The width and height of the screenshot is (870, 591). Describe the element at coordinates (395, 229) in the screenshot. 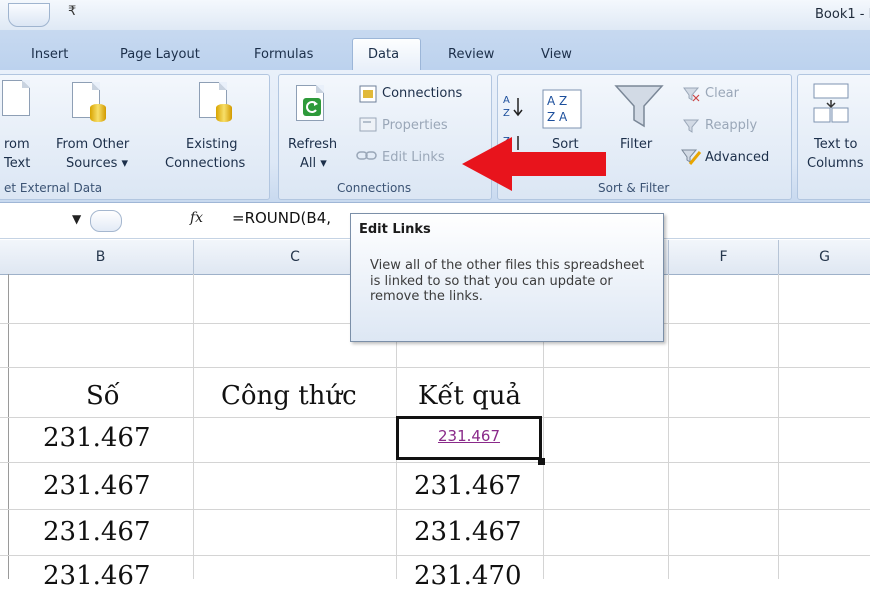

I see `tooltip-title: Edit Links` at that location.